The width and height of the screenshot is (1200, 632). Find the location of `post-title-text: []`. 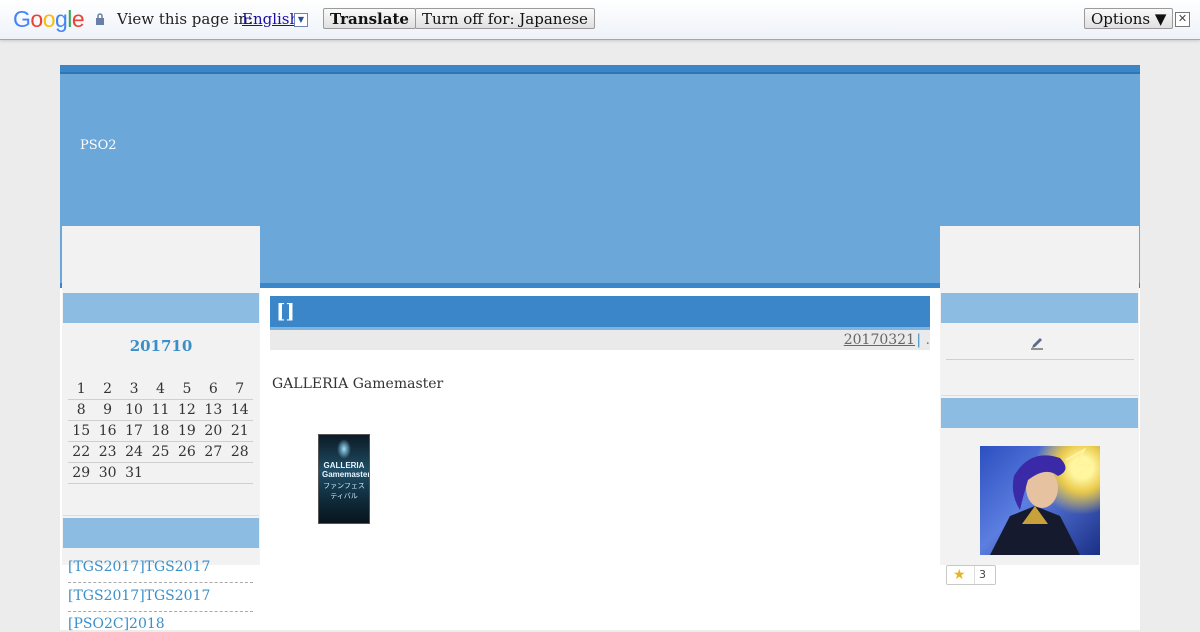

post-title-text: [] is located at coordinates (285, 311).